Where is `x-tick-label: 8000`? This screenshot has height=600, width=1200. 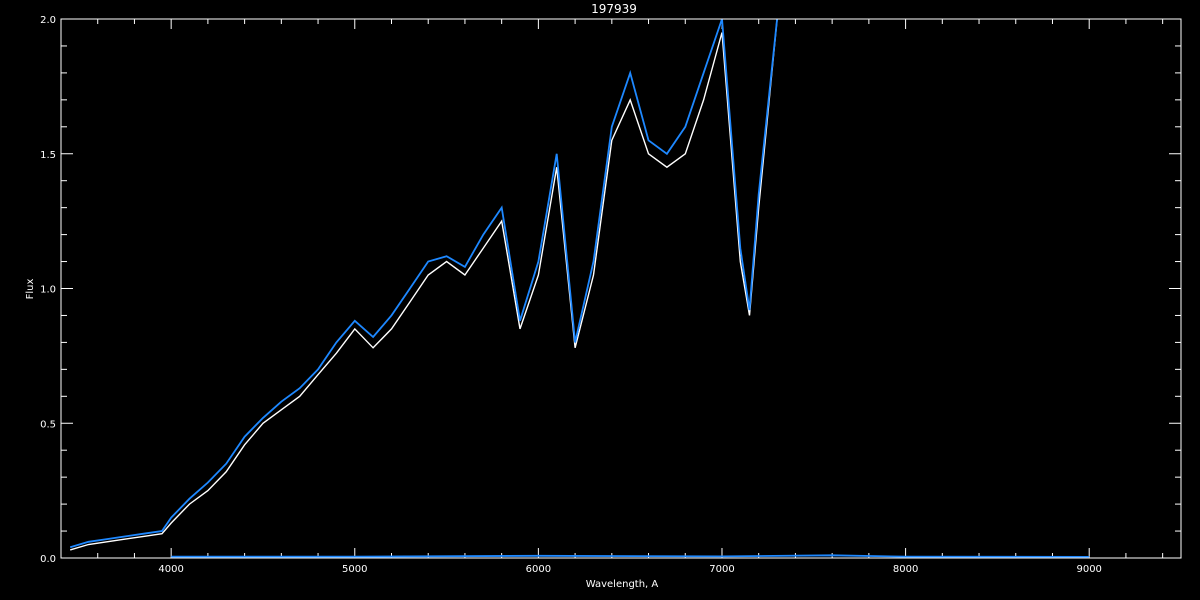 x-tick-label: 8000 is located at coordinates (905, 569).